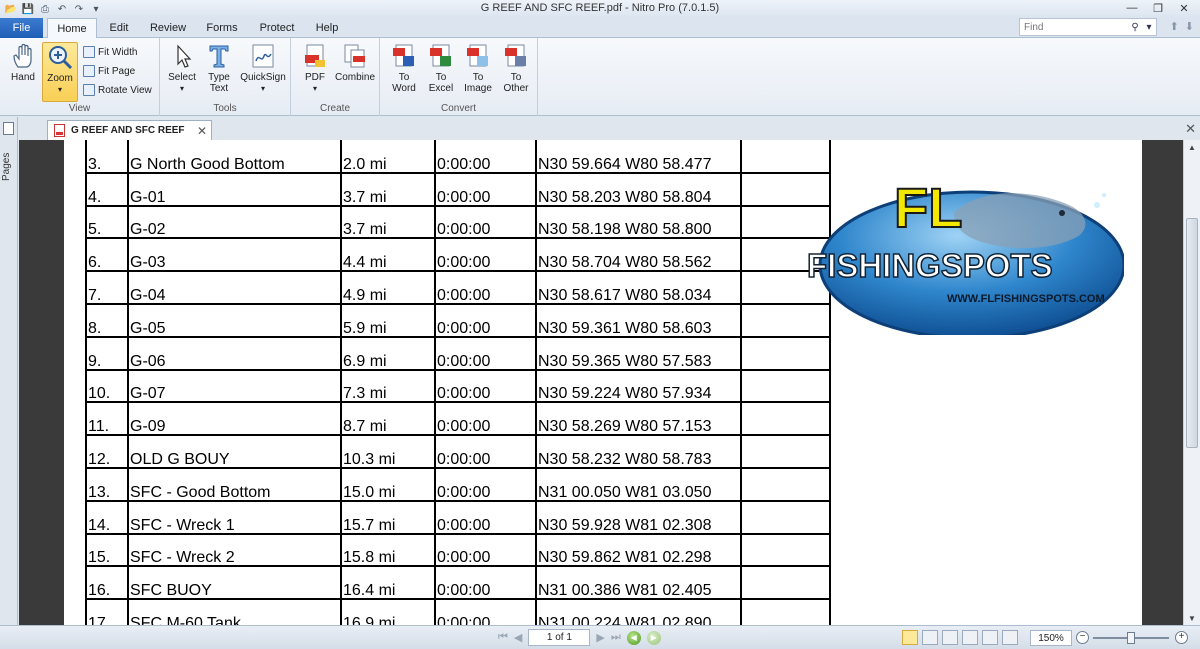  Describe the element at coordinates (119, 28) in the screenshot. I see `tab-edit: Edit` at that location.